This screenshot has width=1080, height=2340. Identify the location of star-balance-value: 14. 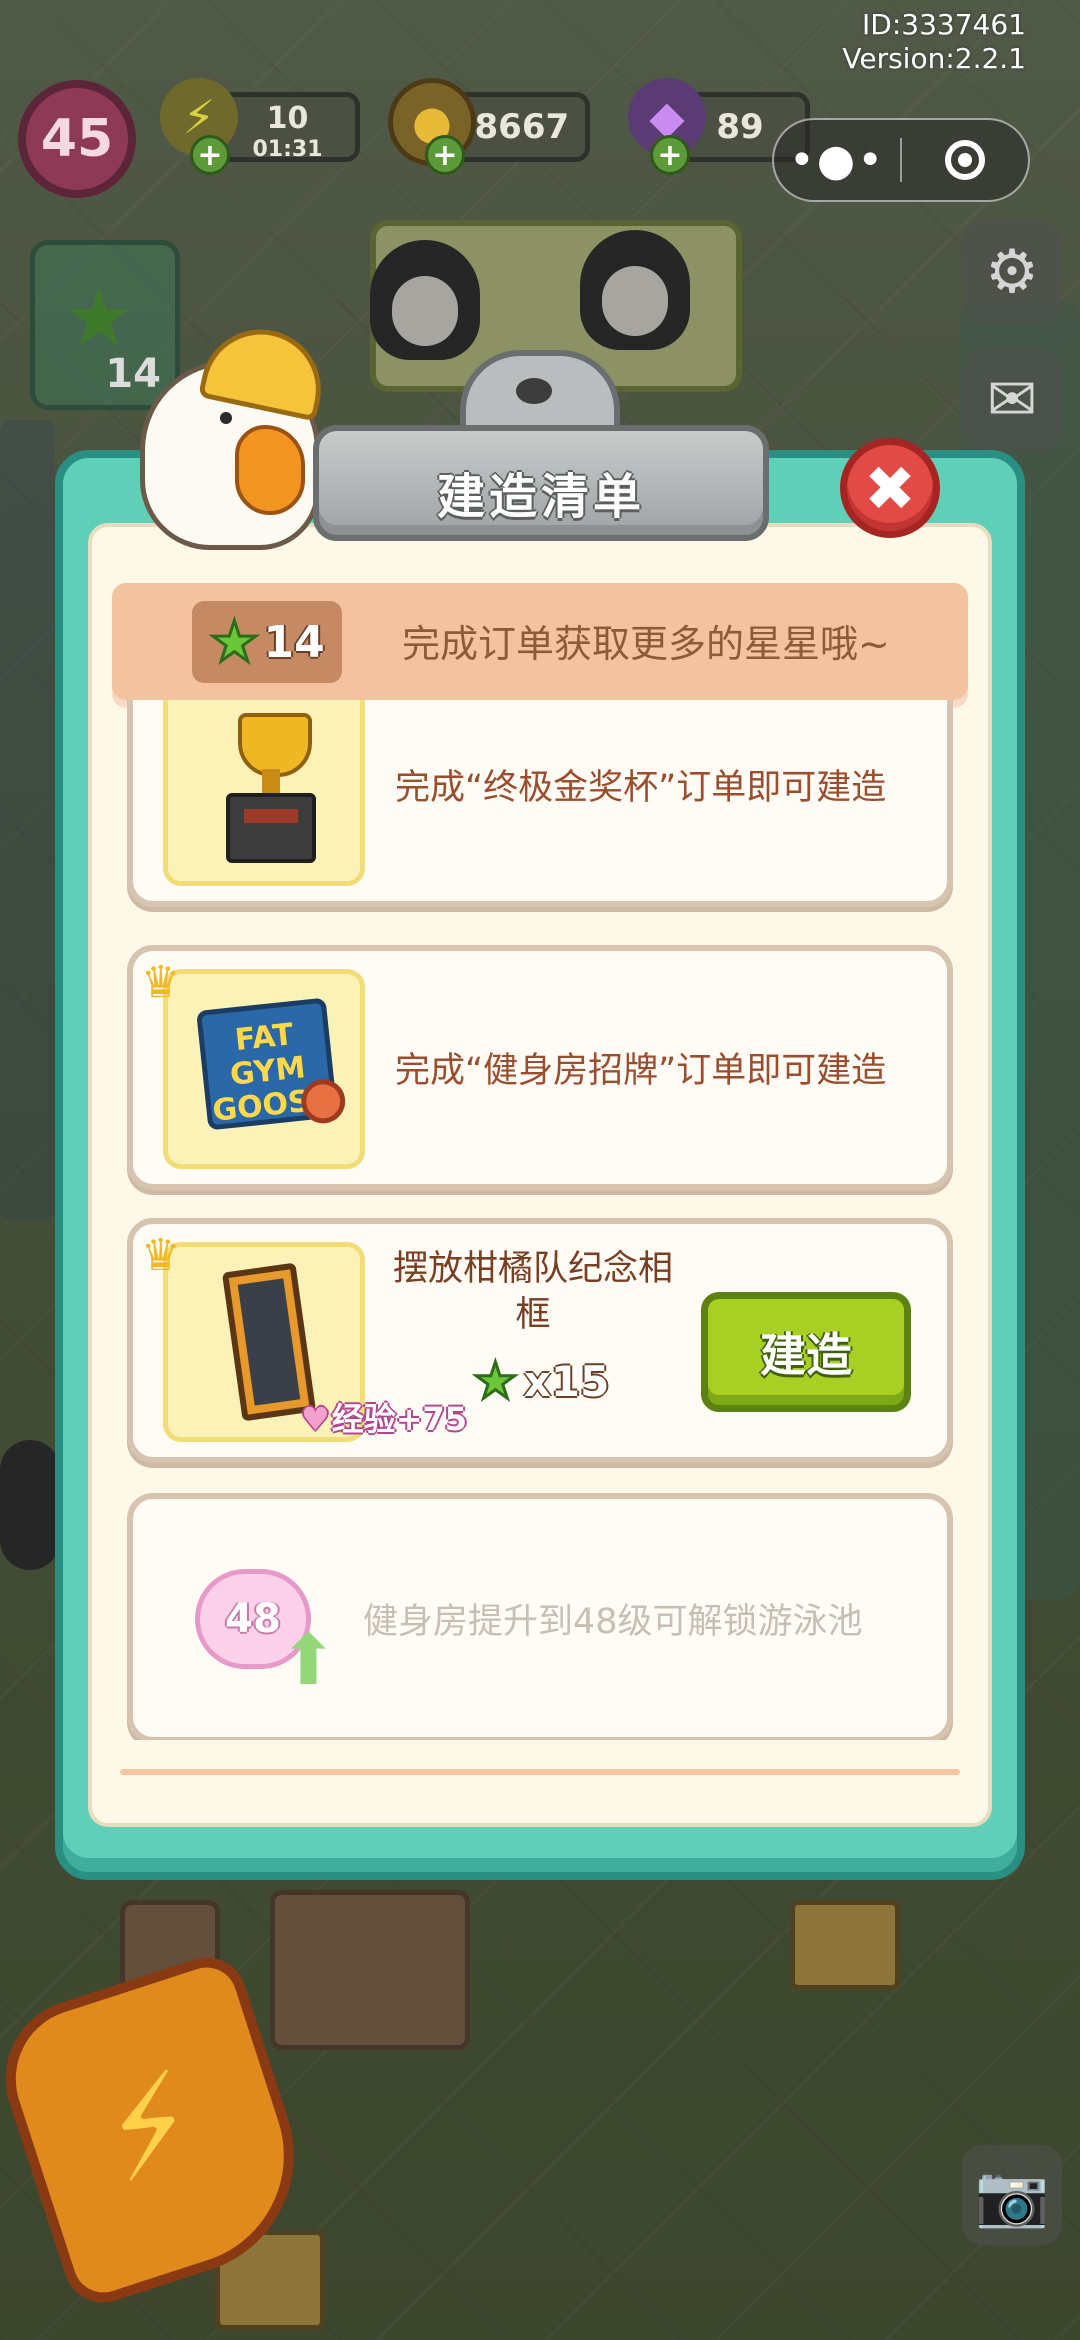
(294, 642).